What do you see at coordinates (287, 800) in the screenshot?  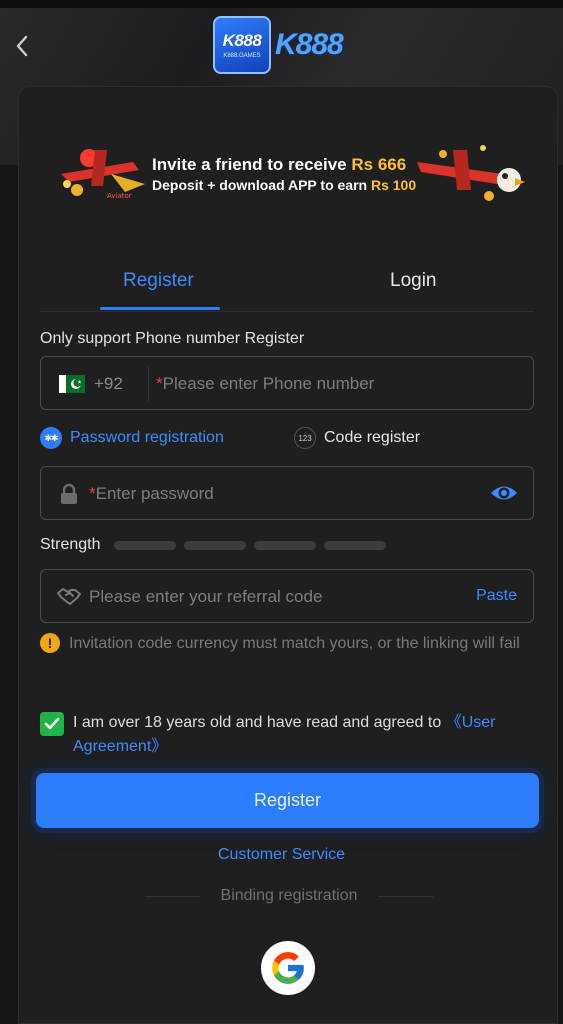 I see `register-button: Register` at bounding box center [287, 800].